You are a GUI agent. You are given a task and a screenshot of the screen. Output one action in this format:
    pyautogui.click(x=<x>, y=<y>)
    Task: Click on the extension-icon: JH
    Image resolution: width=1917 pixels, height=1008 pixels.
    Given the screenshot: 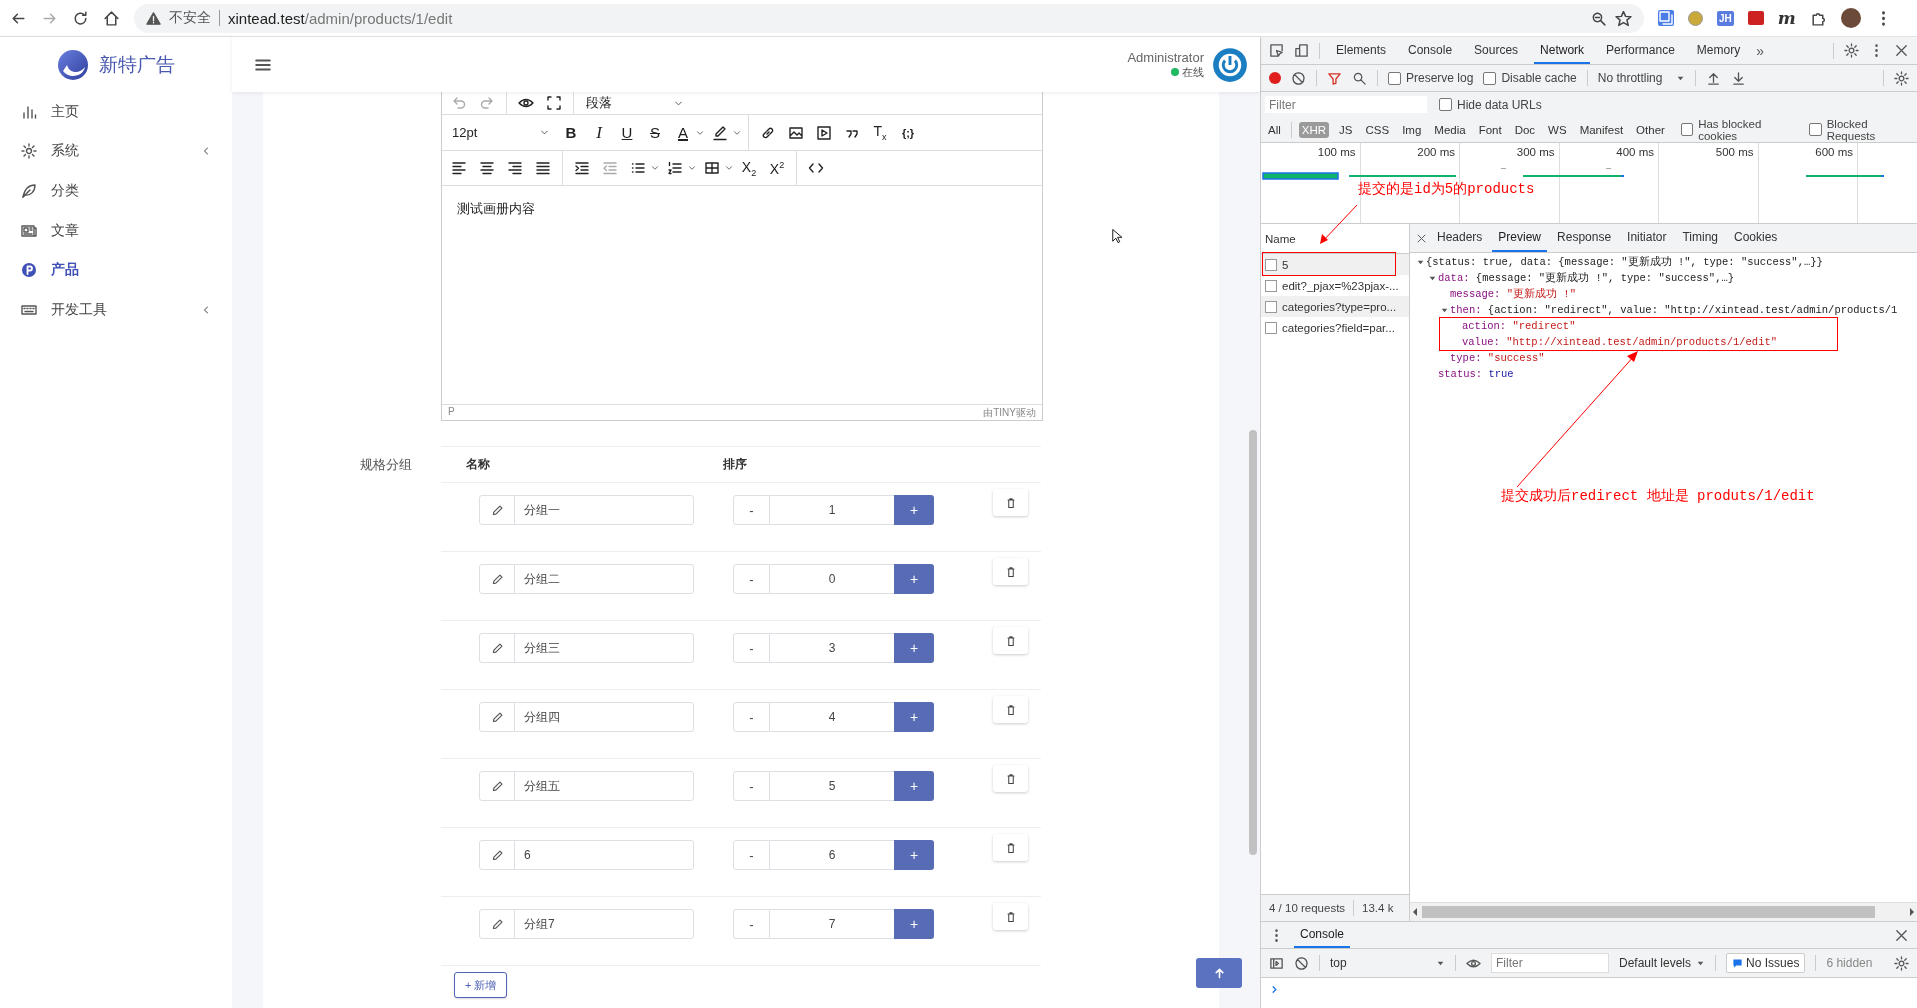 What is the action you would take?
    pyautogui.click(x=1725, y=18)
    